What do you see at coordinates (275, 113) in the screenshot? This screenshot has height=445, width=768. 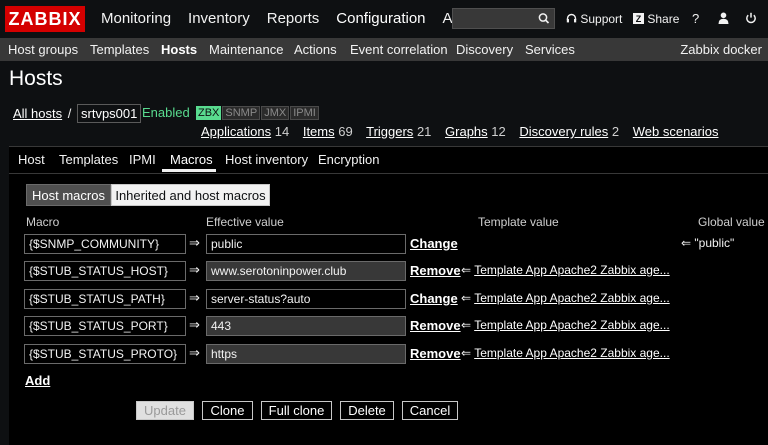 I see `availability-jmx: JMX` at bounding box center [275, 113].